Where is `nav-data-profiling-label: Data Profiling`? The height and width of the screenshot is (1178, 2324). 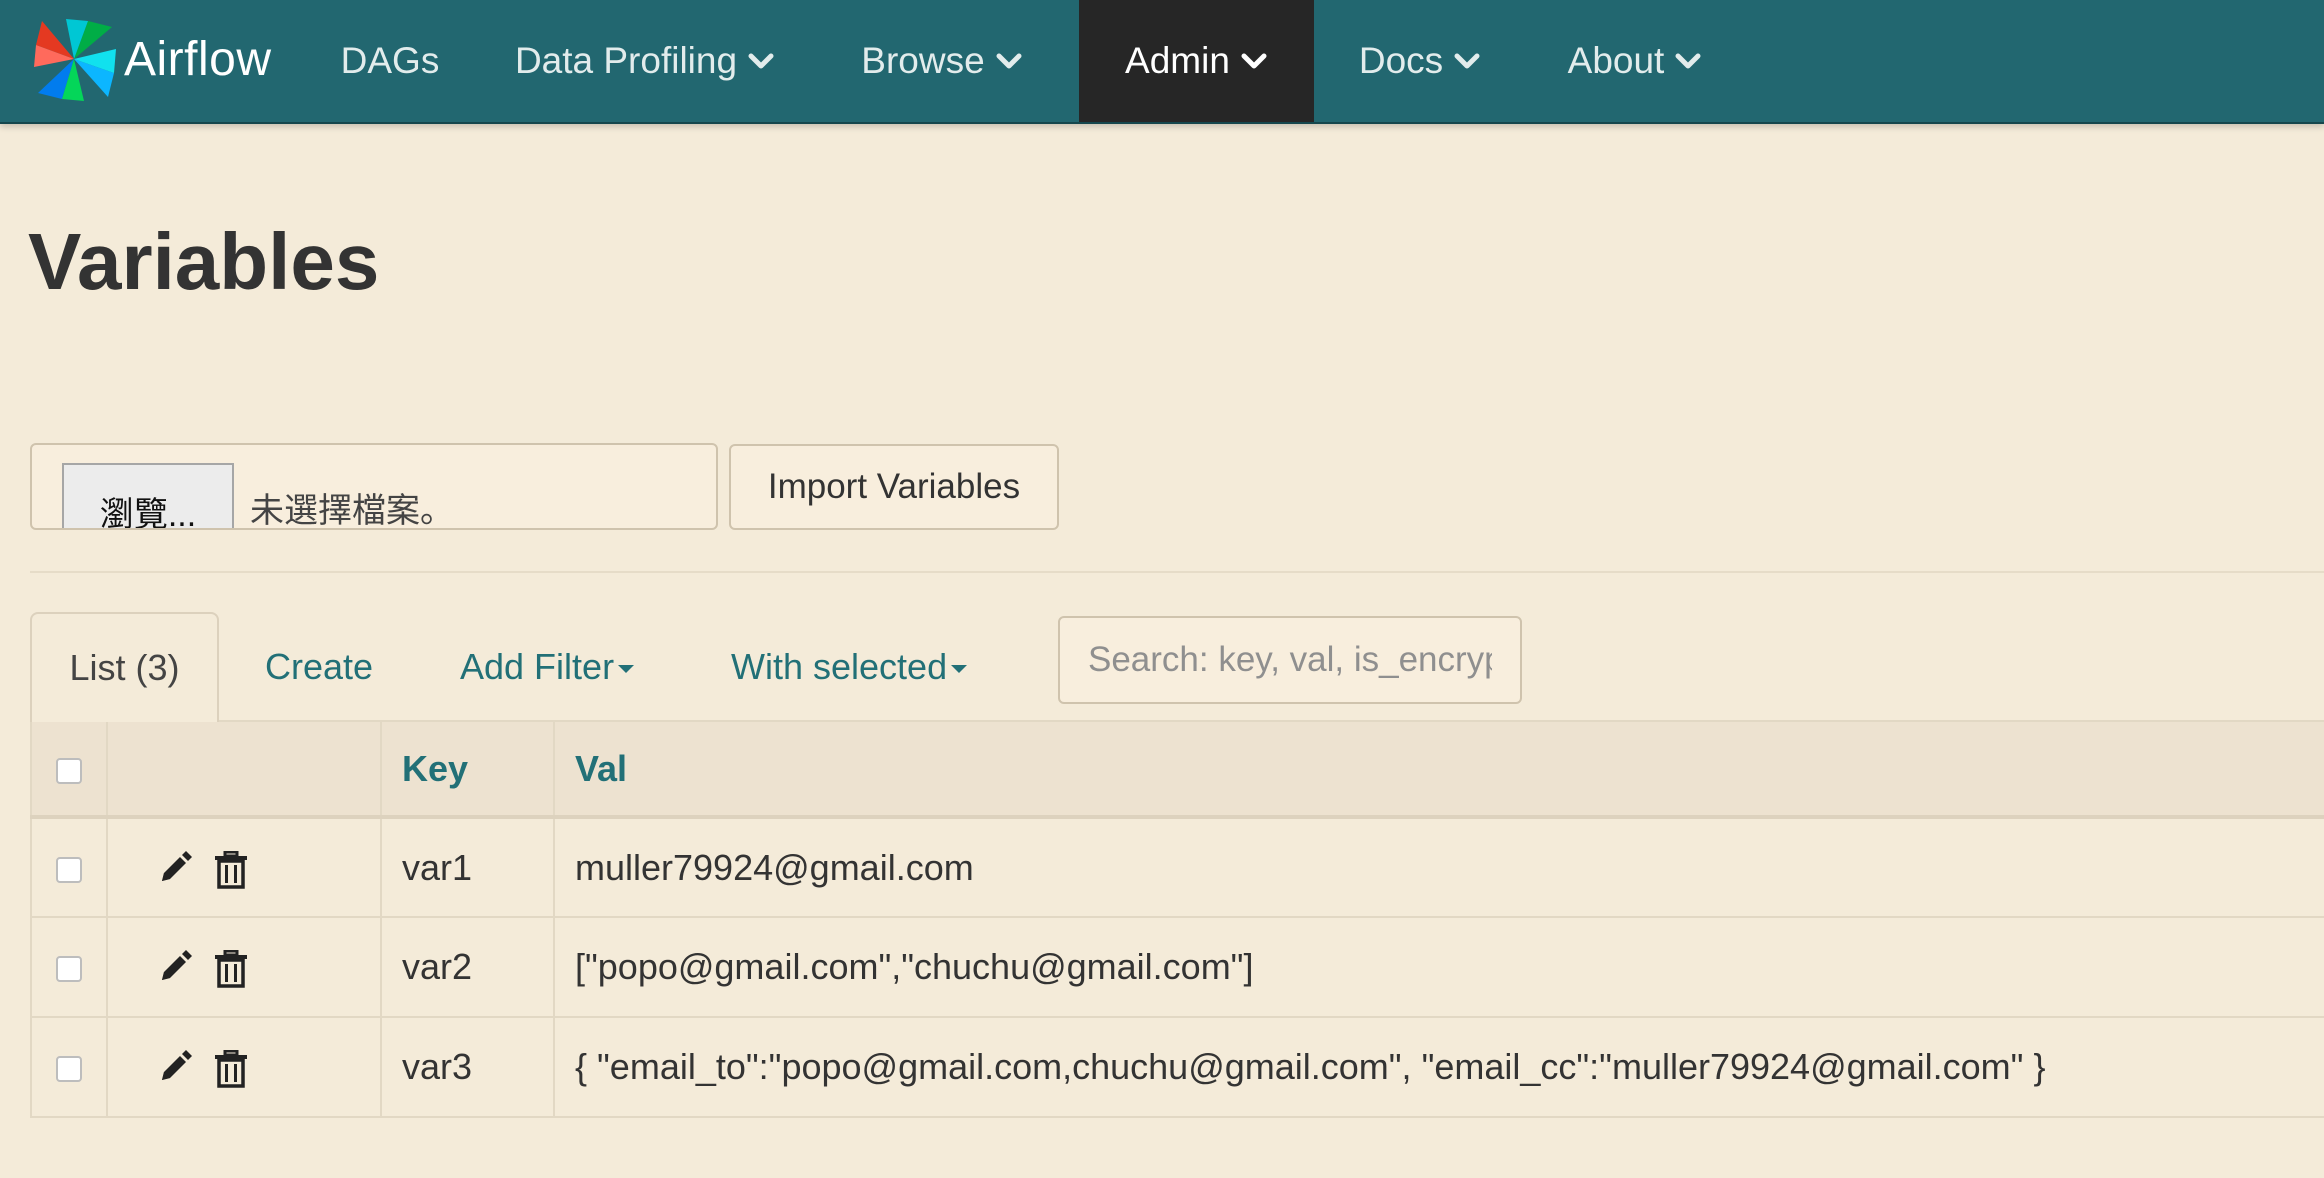 nav-data-profiling-label: Data Profiling is located at coordinates (626, 60).